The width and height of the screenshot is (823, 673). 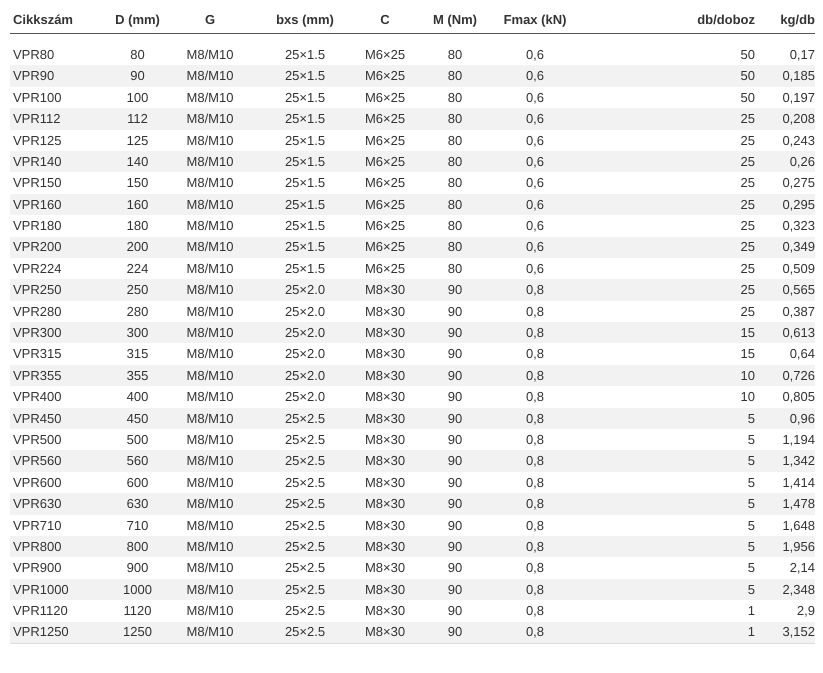 What do you see at coordinates (138, 461) in the screenshot?
I see `table-cell-text: 560` at bounding box center [138, 461].